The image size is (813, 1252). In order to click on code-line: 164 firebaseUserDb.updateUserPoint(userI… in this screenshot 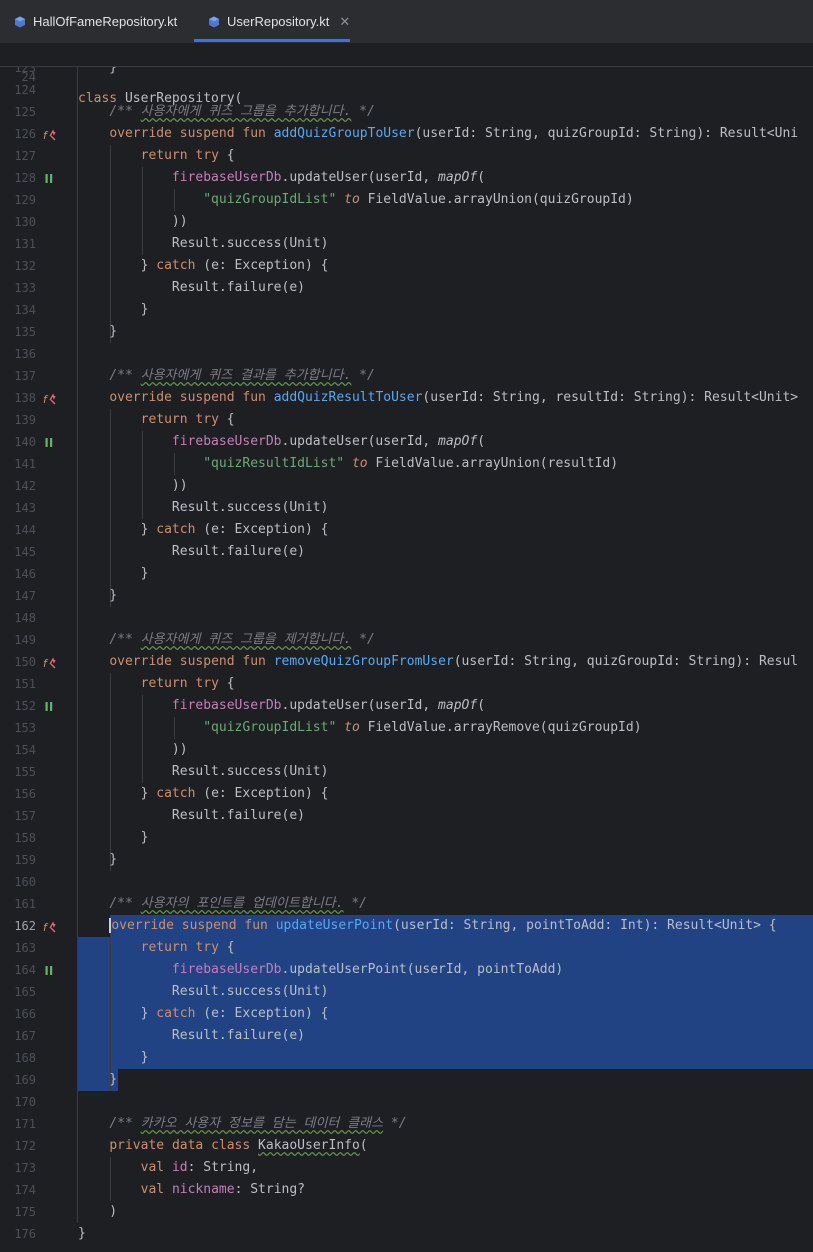, I will do `click(406, 970)`.